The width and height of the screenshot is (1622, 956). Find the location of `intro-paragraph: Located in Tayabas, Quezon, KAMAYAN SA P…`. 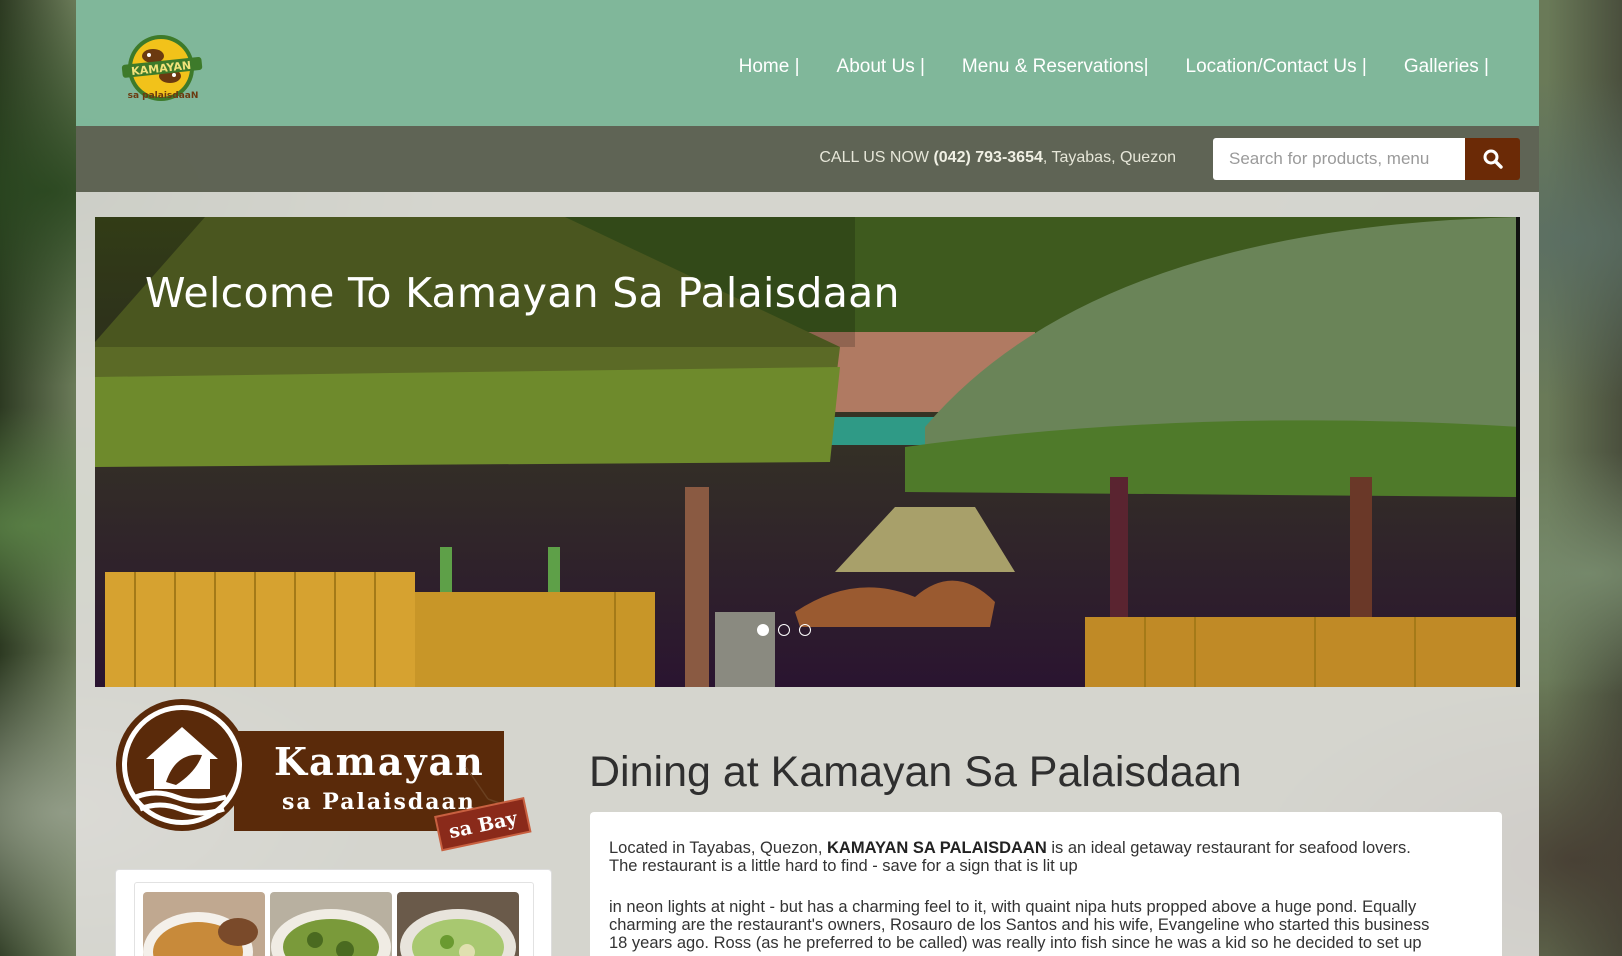

intro-paragraph: Located in Tayabas, Quezon, KAMAYAN SA P… is located at coordinates (1049, 857).